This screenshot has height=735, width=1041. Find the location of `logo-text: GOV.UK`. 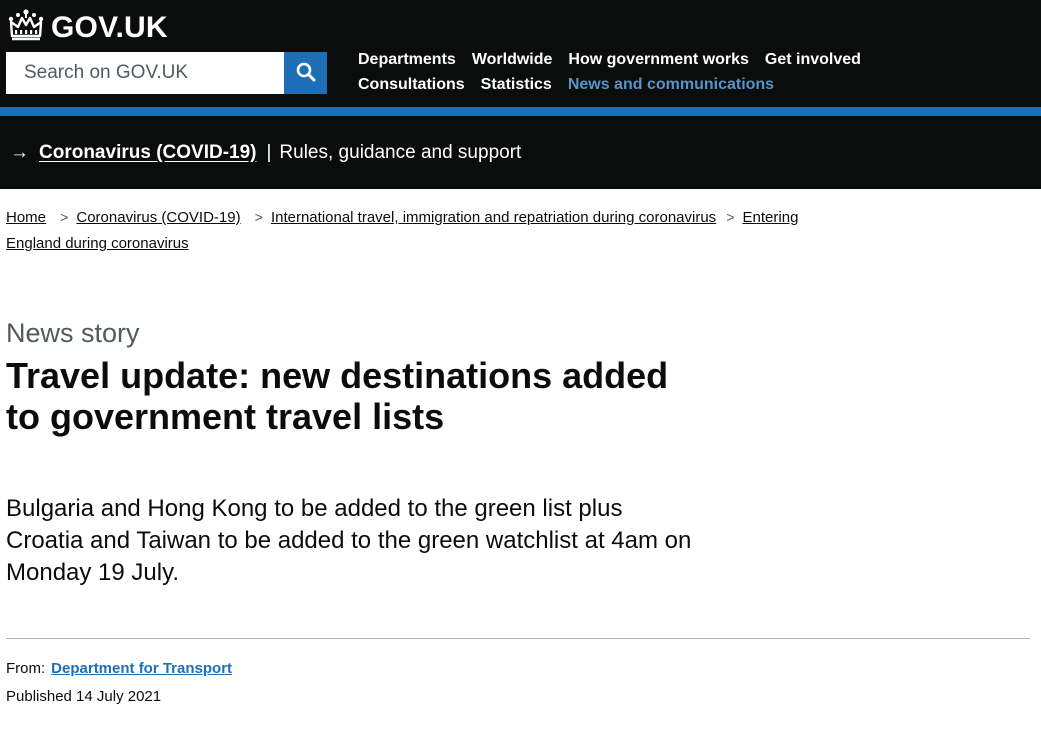

logo-text: GOV.UK is located at coordinates (109, 27).